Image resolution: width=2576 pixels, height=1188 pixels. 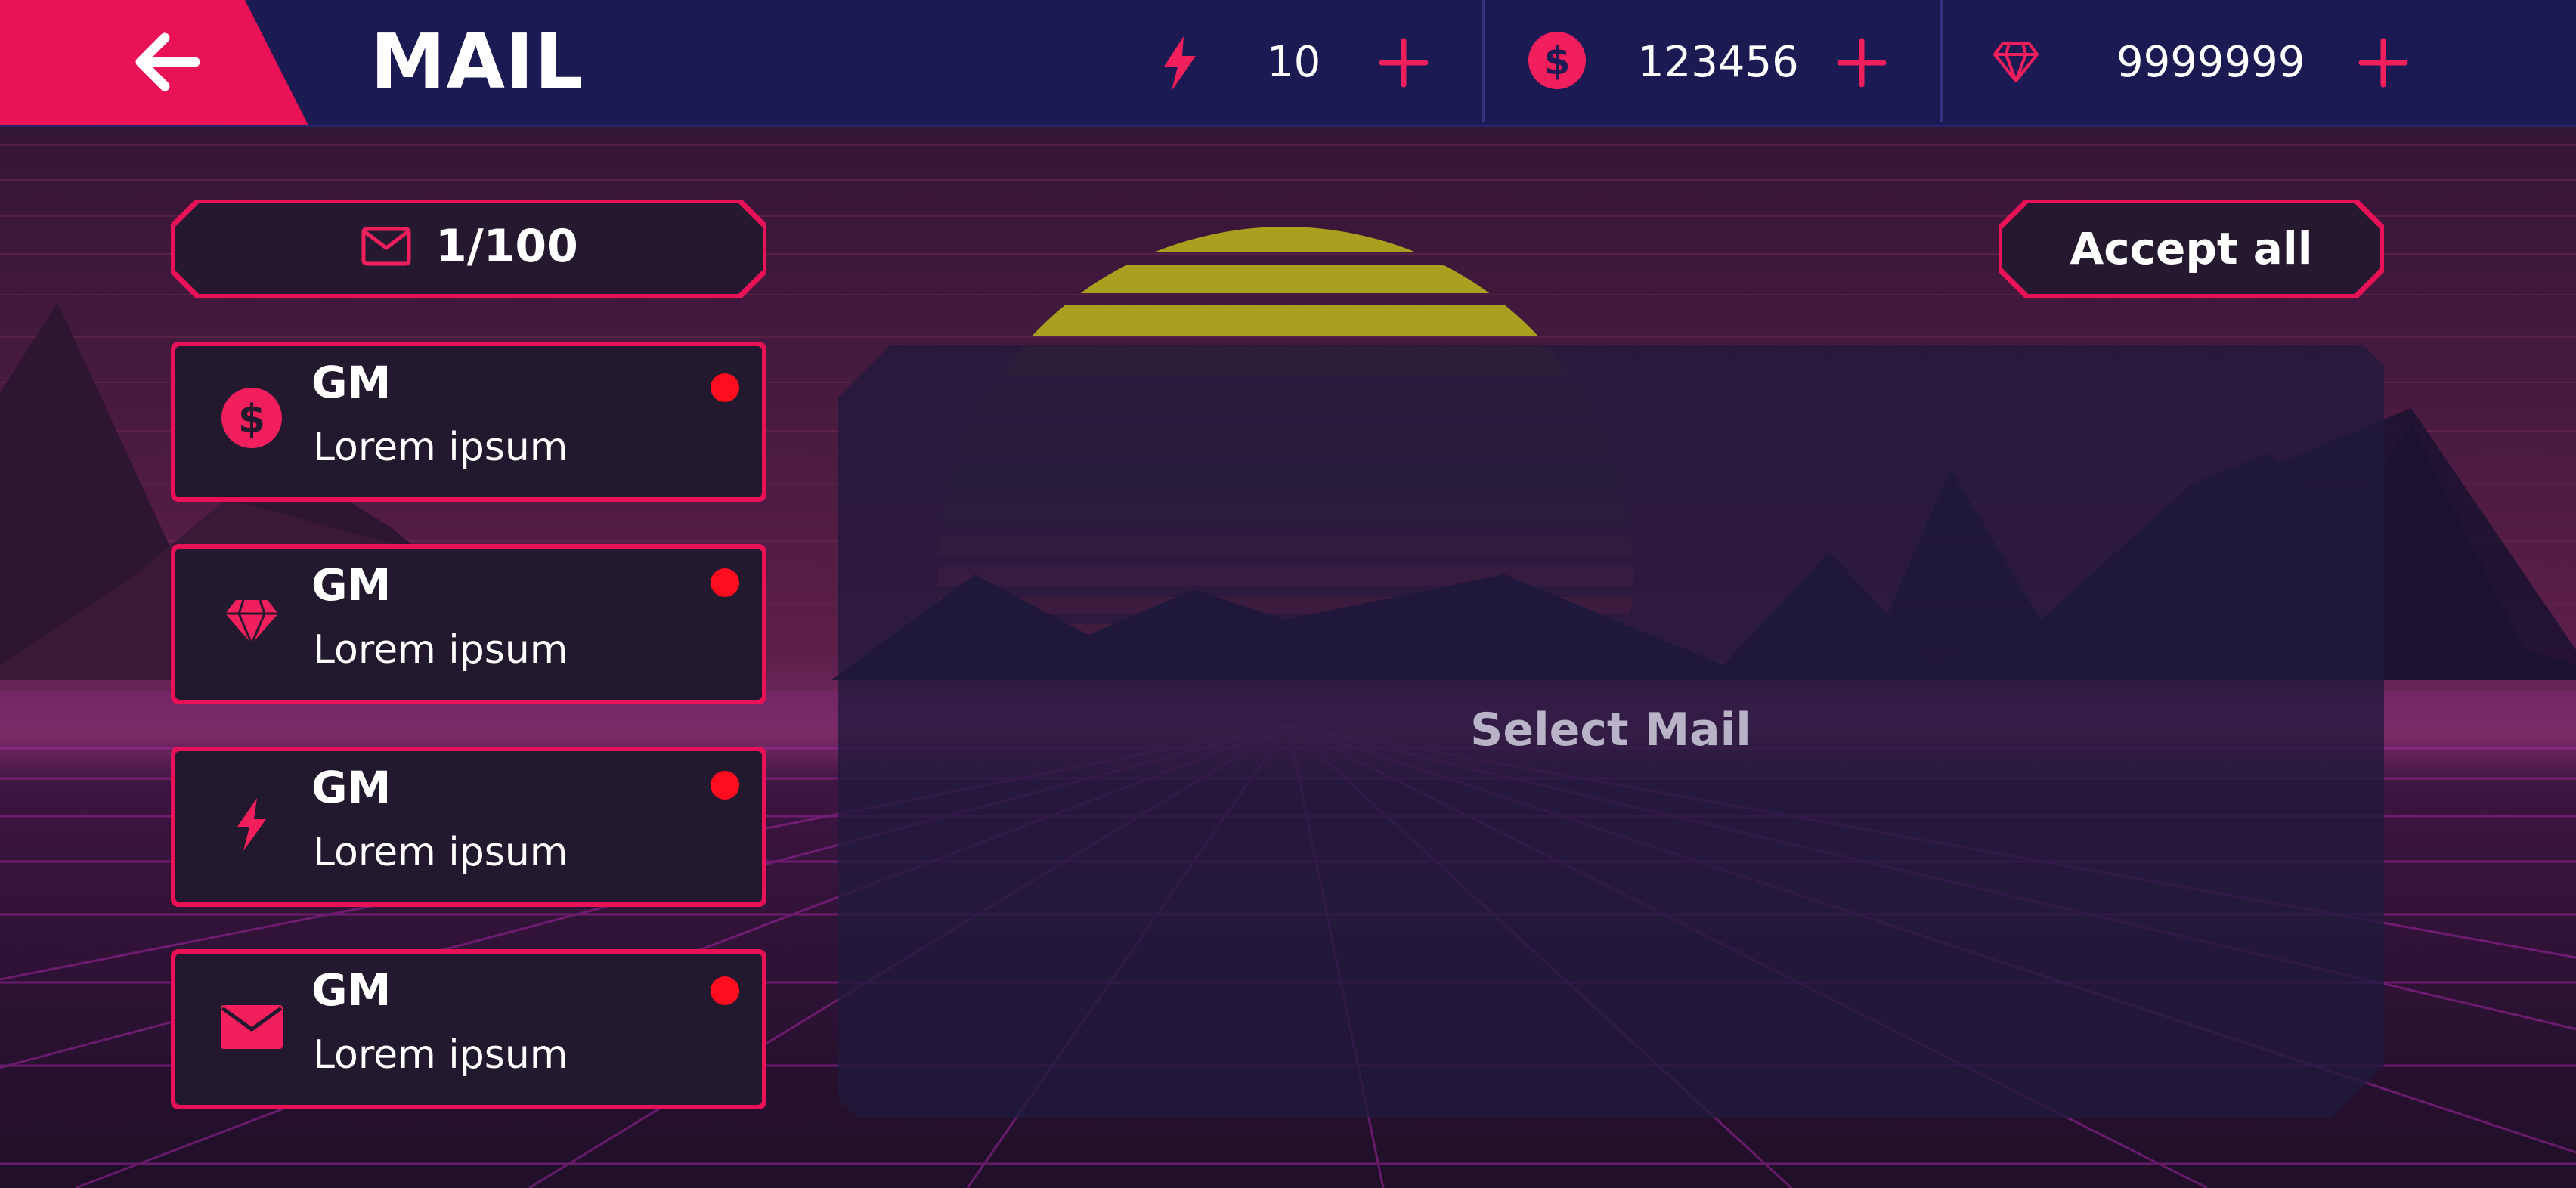 What do you see at coordinates (252, 1027) in the screenshot?
I see `envelope-icon` at bounding box center [252, 1027].